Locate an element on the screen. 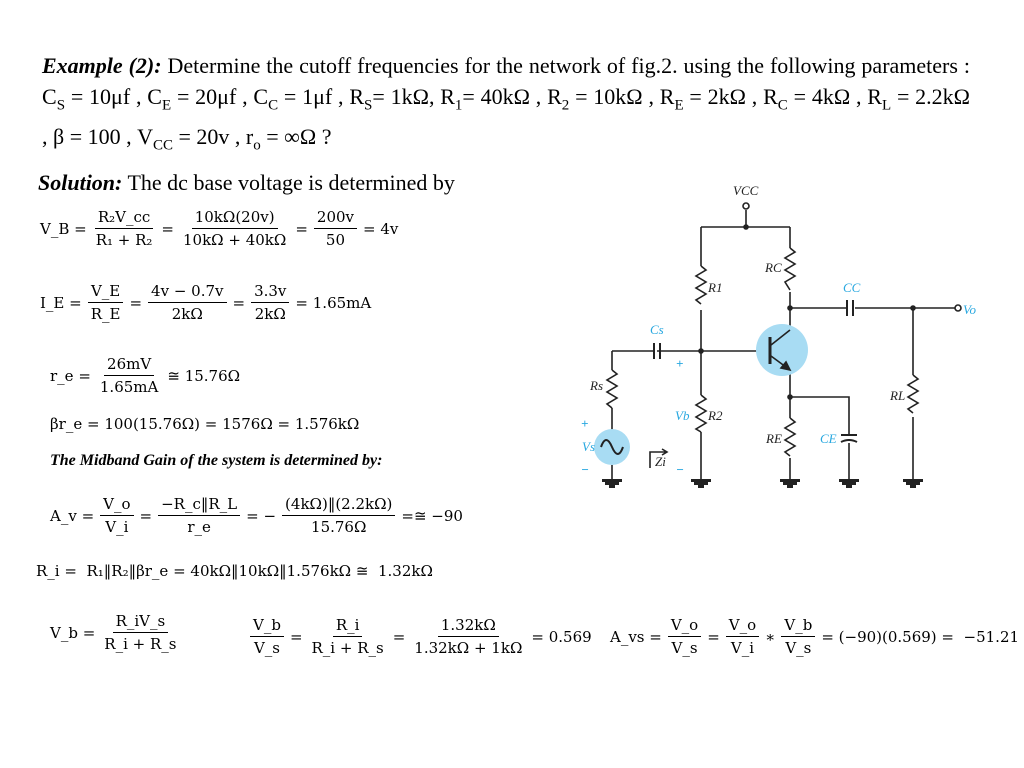 This screenshot has height=768, width=1024. re-resistor is located at coordinates (790, 437).